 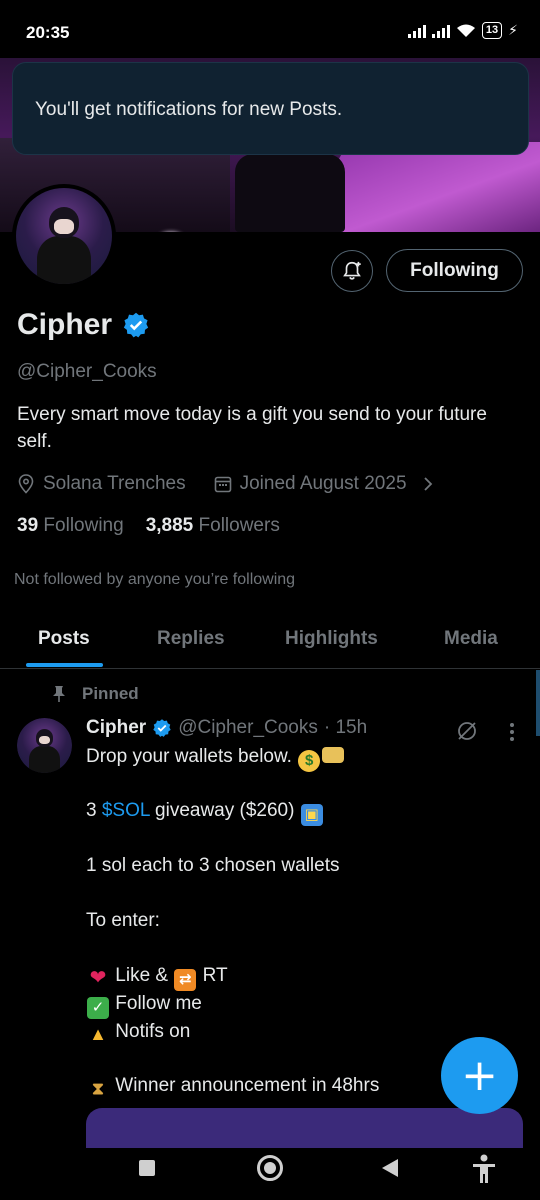 I want to click on android-nav-bar, so click(x=270, y=1174).